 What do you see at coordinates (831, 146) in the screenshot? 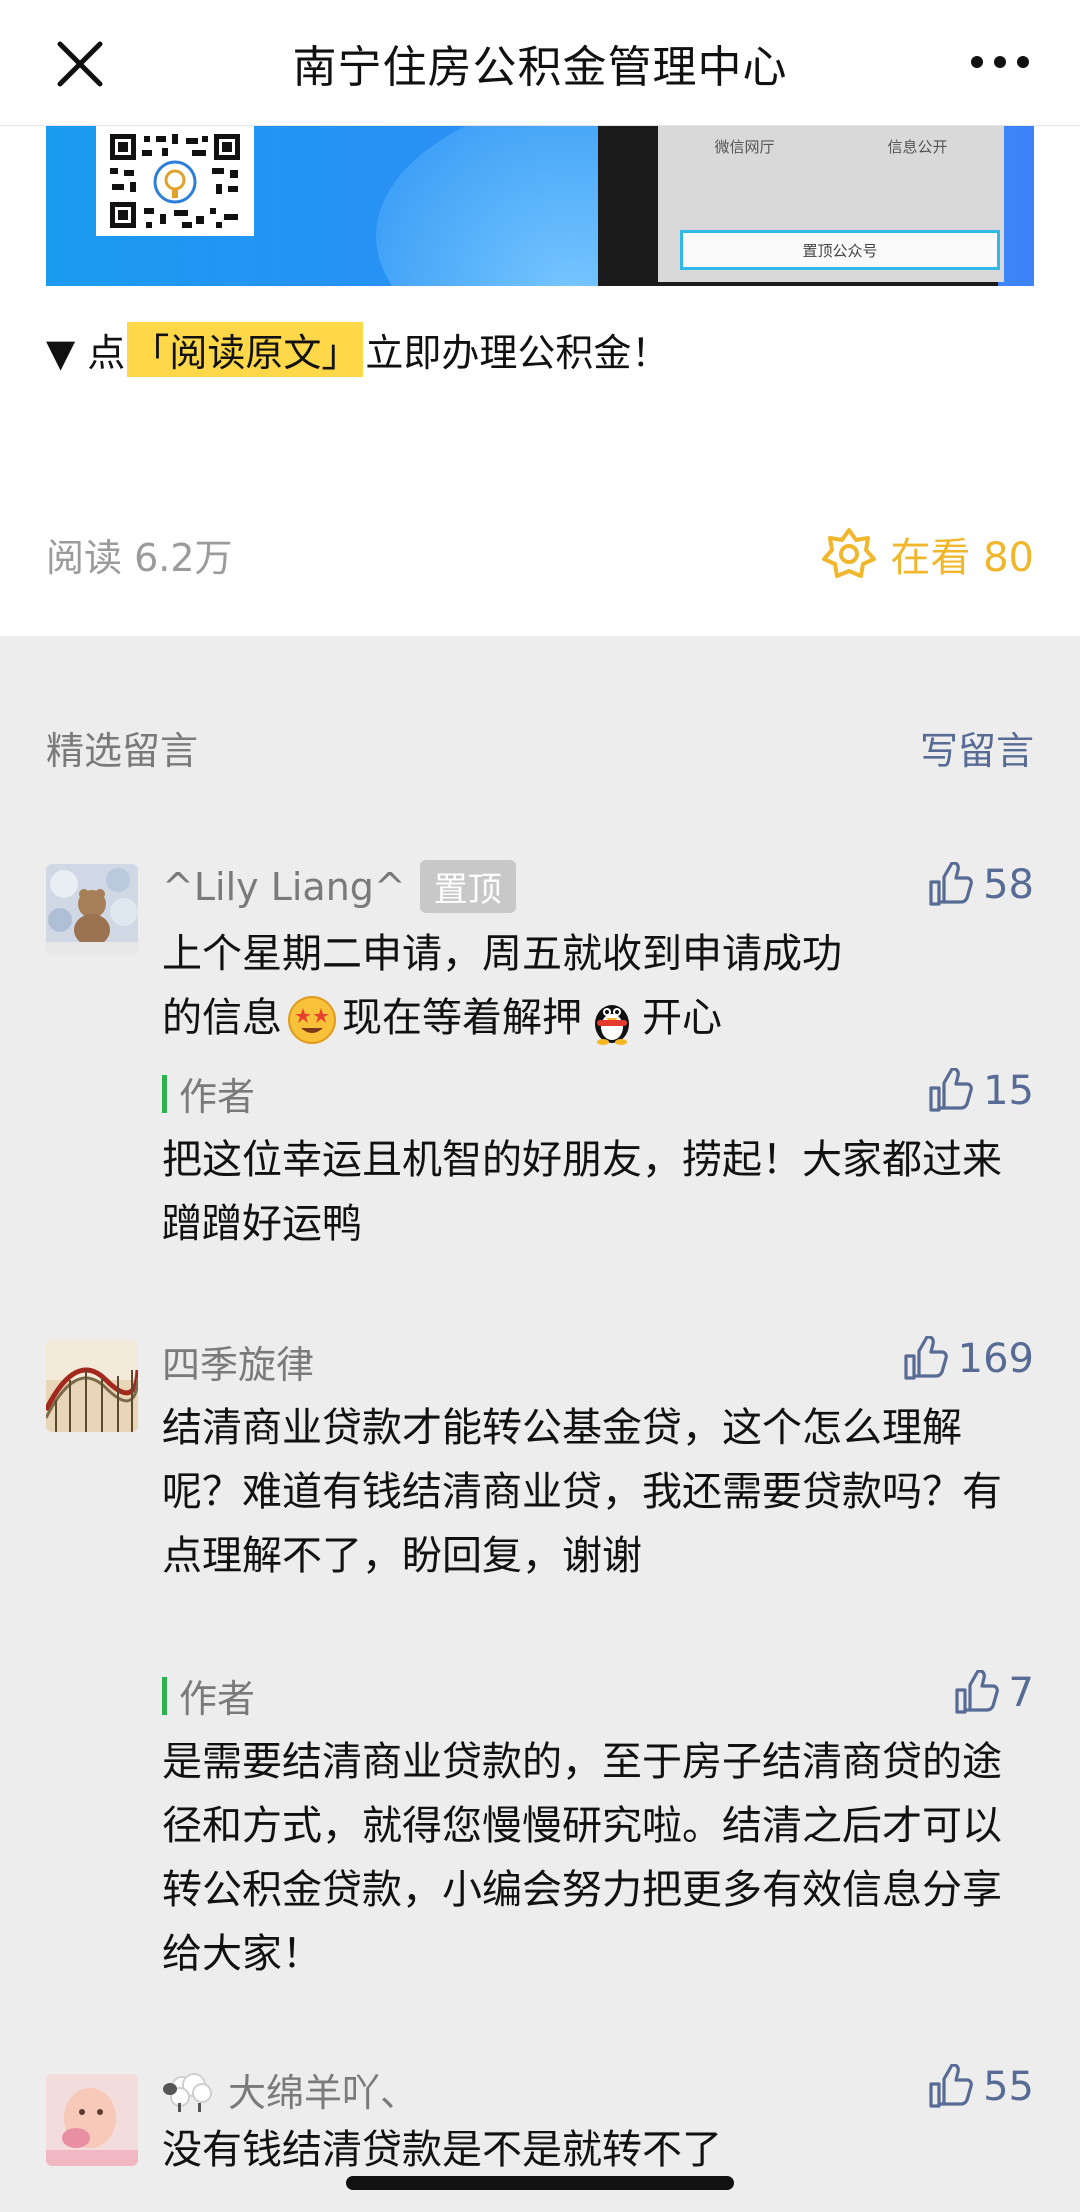
I see `phone-menu-row: 微信网厅 信息公开` at bounding box center [831, 146].